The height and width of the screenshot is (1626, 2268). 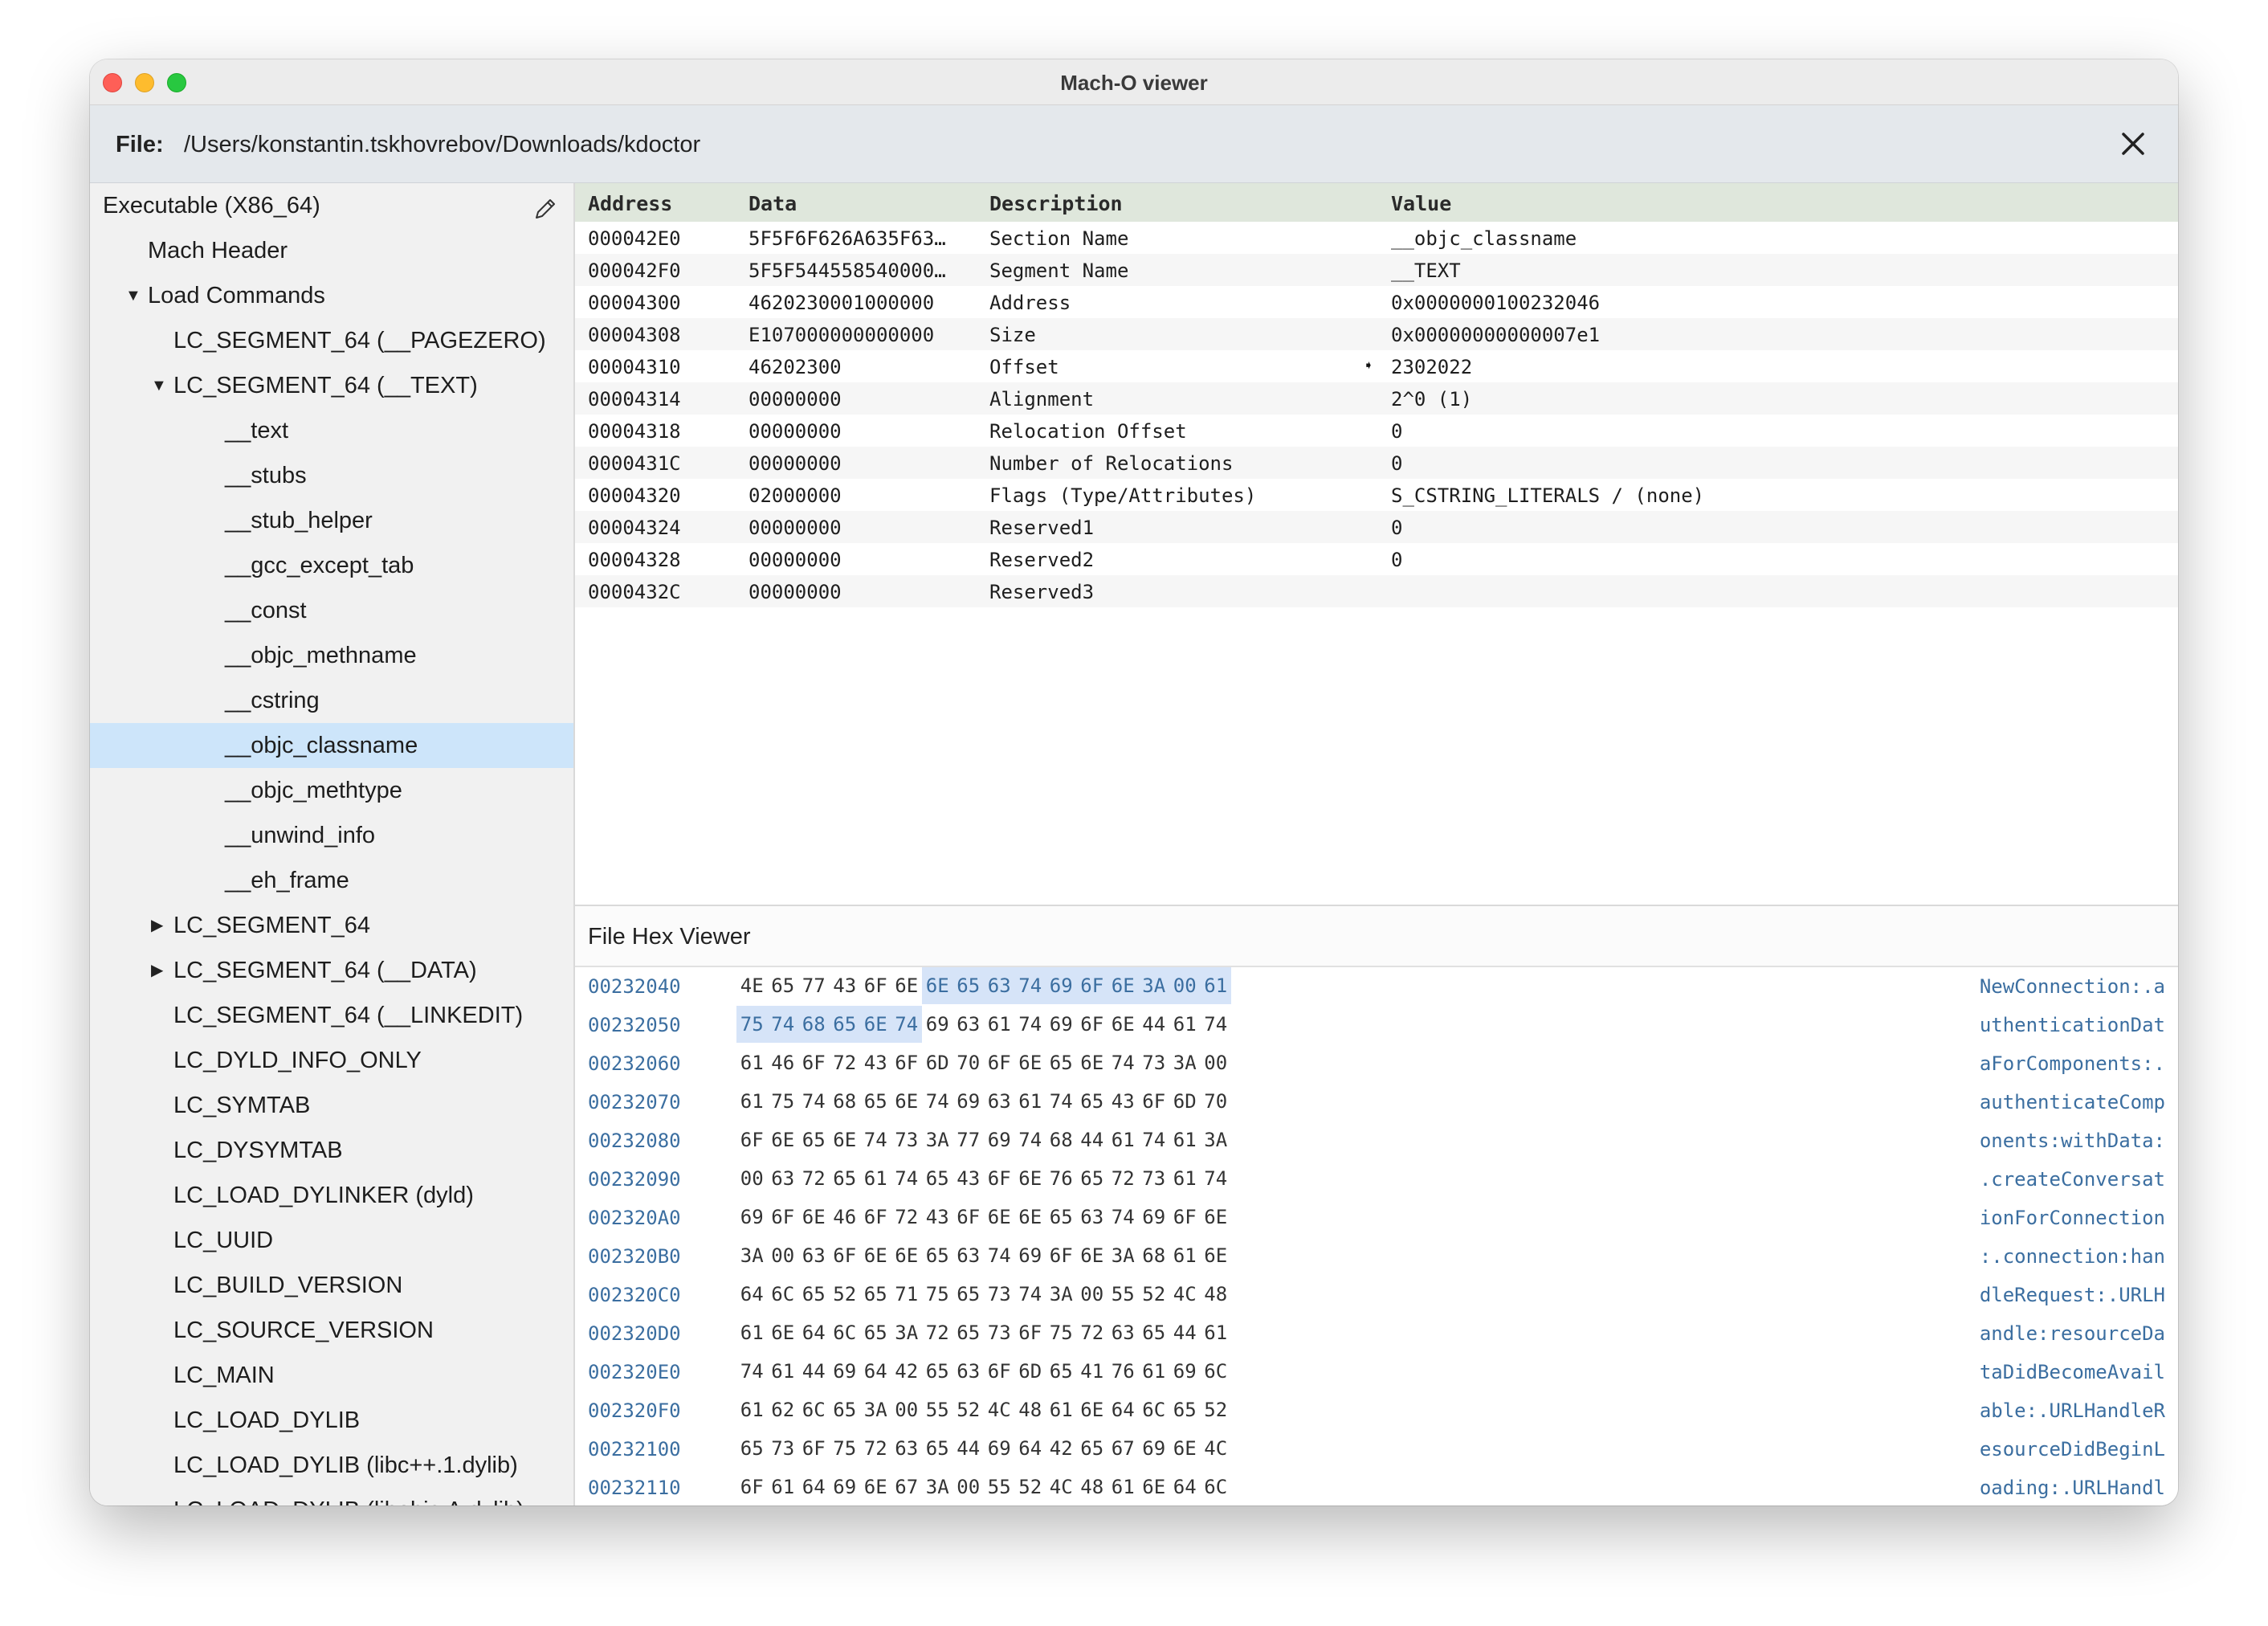 What do you see at coordinates (332, 1497) in the screenshot?
I see `tree-item: LC_LOAD_DYLIB (libobjc.A.dylib)` at bounding box center [332, 1497].